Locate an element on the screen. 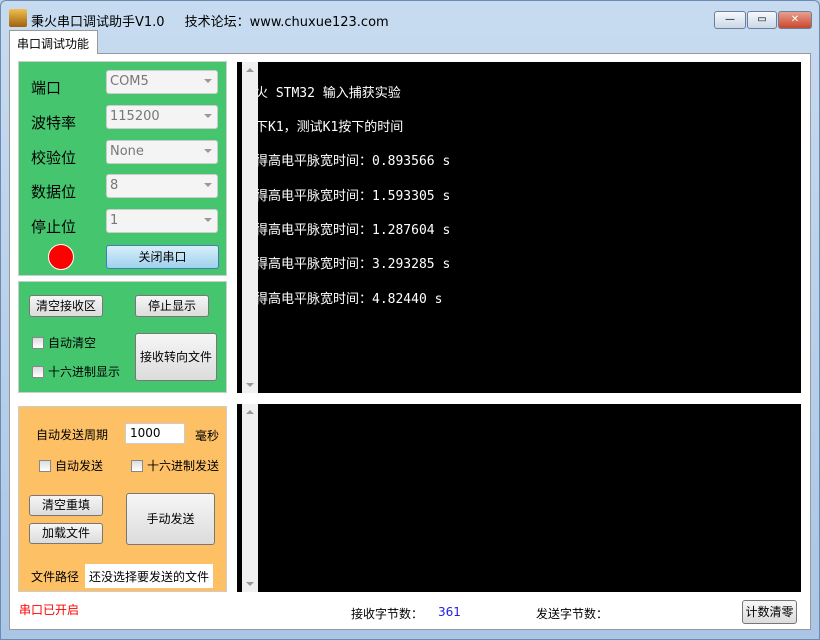  stop-display-button: 停止显示 is located at coordinates (172, 306).